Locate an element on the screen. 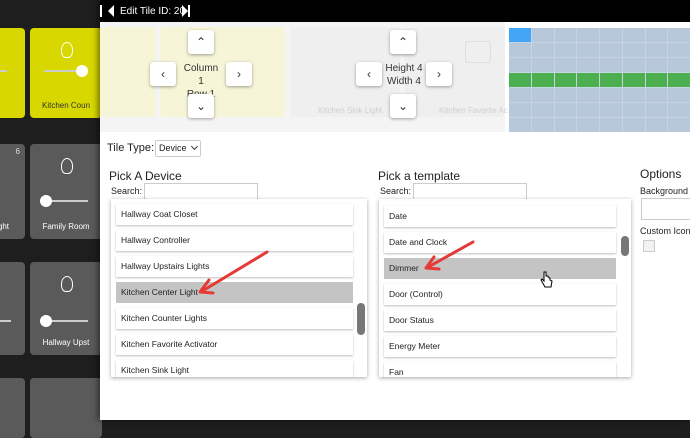 This screenshot has height=438, width=690. annotation-layer is located at coordinates (375, 267).